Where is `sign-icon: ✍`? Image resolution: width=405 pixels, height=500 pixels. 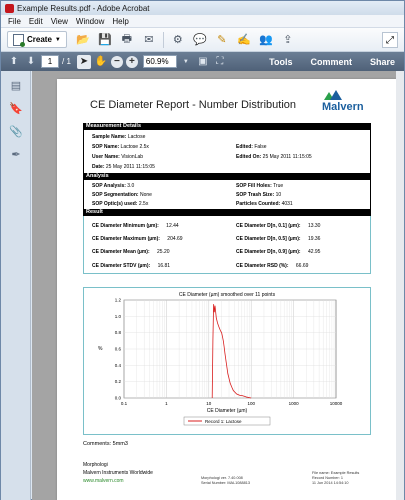
sign-icon: ✍ is located at coordinates (244, 40).